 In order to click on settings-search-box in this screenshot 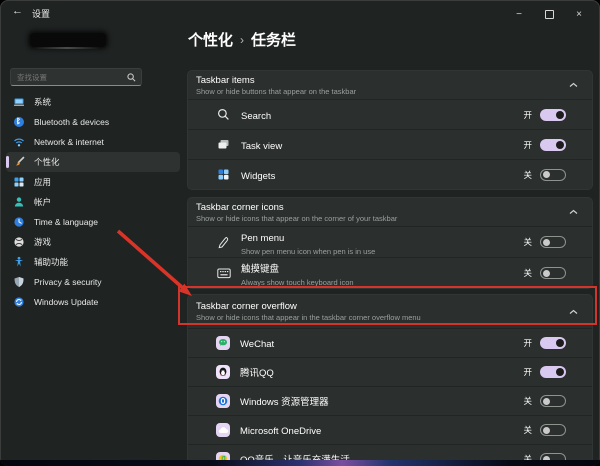, I will do `click(76, 77)`.